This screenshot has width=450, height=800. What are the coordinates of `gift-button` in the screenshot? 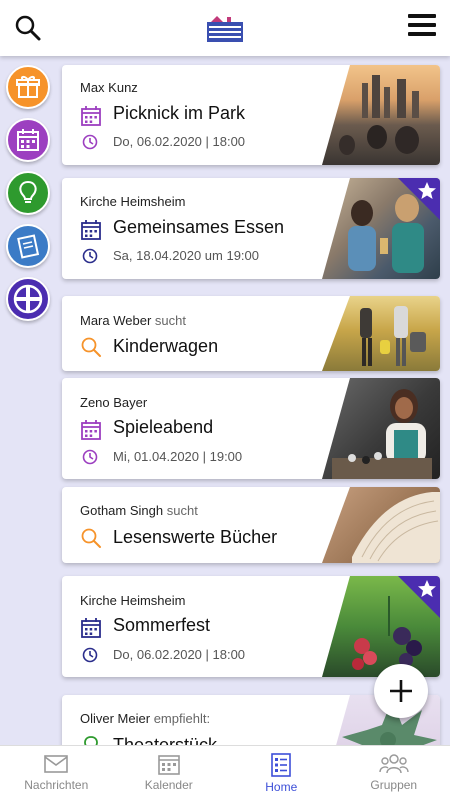 It's located at (28, 87).